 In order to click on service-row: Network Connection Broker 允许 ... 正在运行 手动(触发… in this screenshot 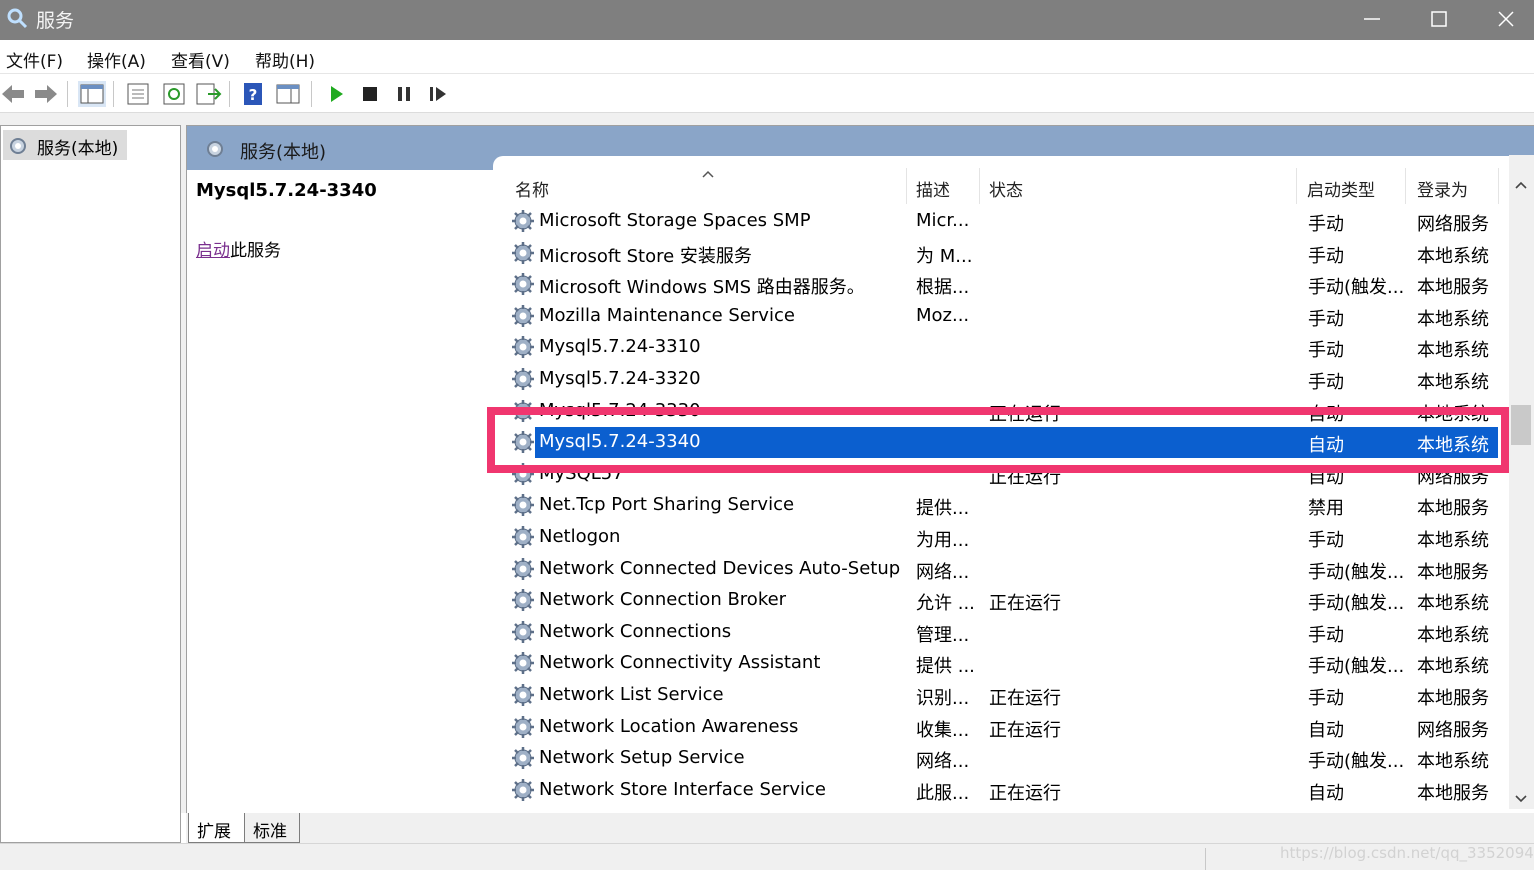, I will do `click(1003, 600)`.